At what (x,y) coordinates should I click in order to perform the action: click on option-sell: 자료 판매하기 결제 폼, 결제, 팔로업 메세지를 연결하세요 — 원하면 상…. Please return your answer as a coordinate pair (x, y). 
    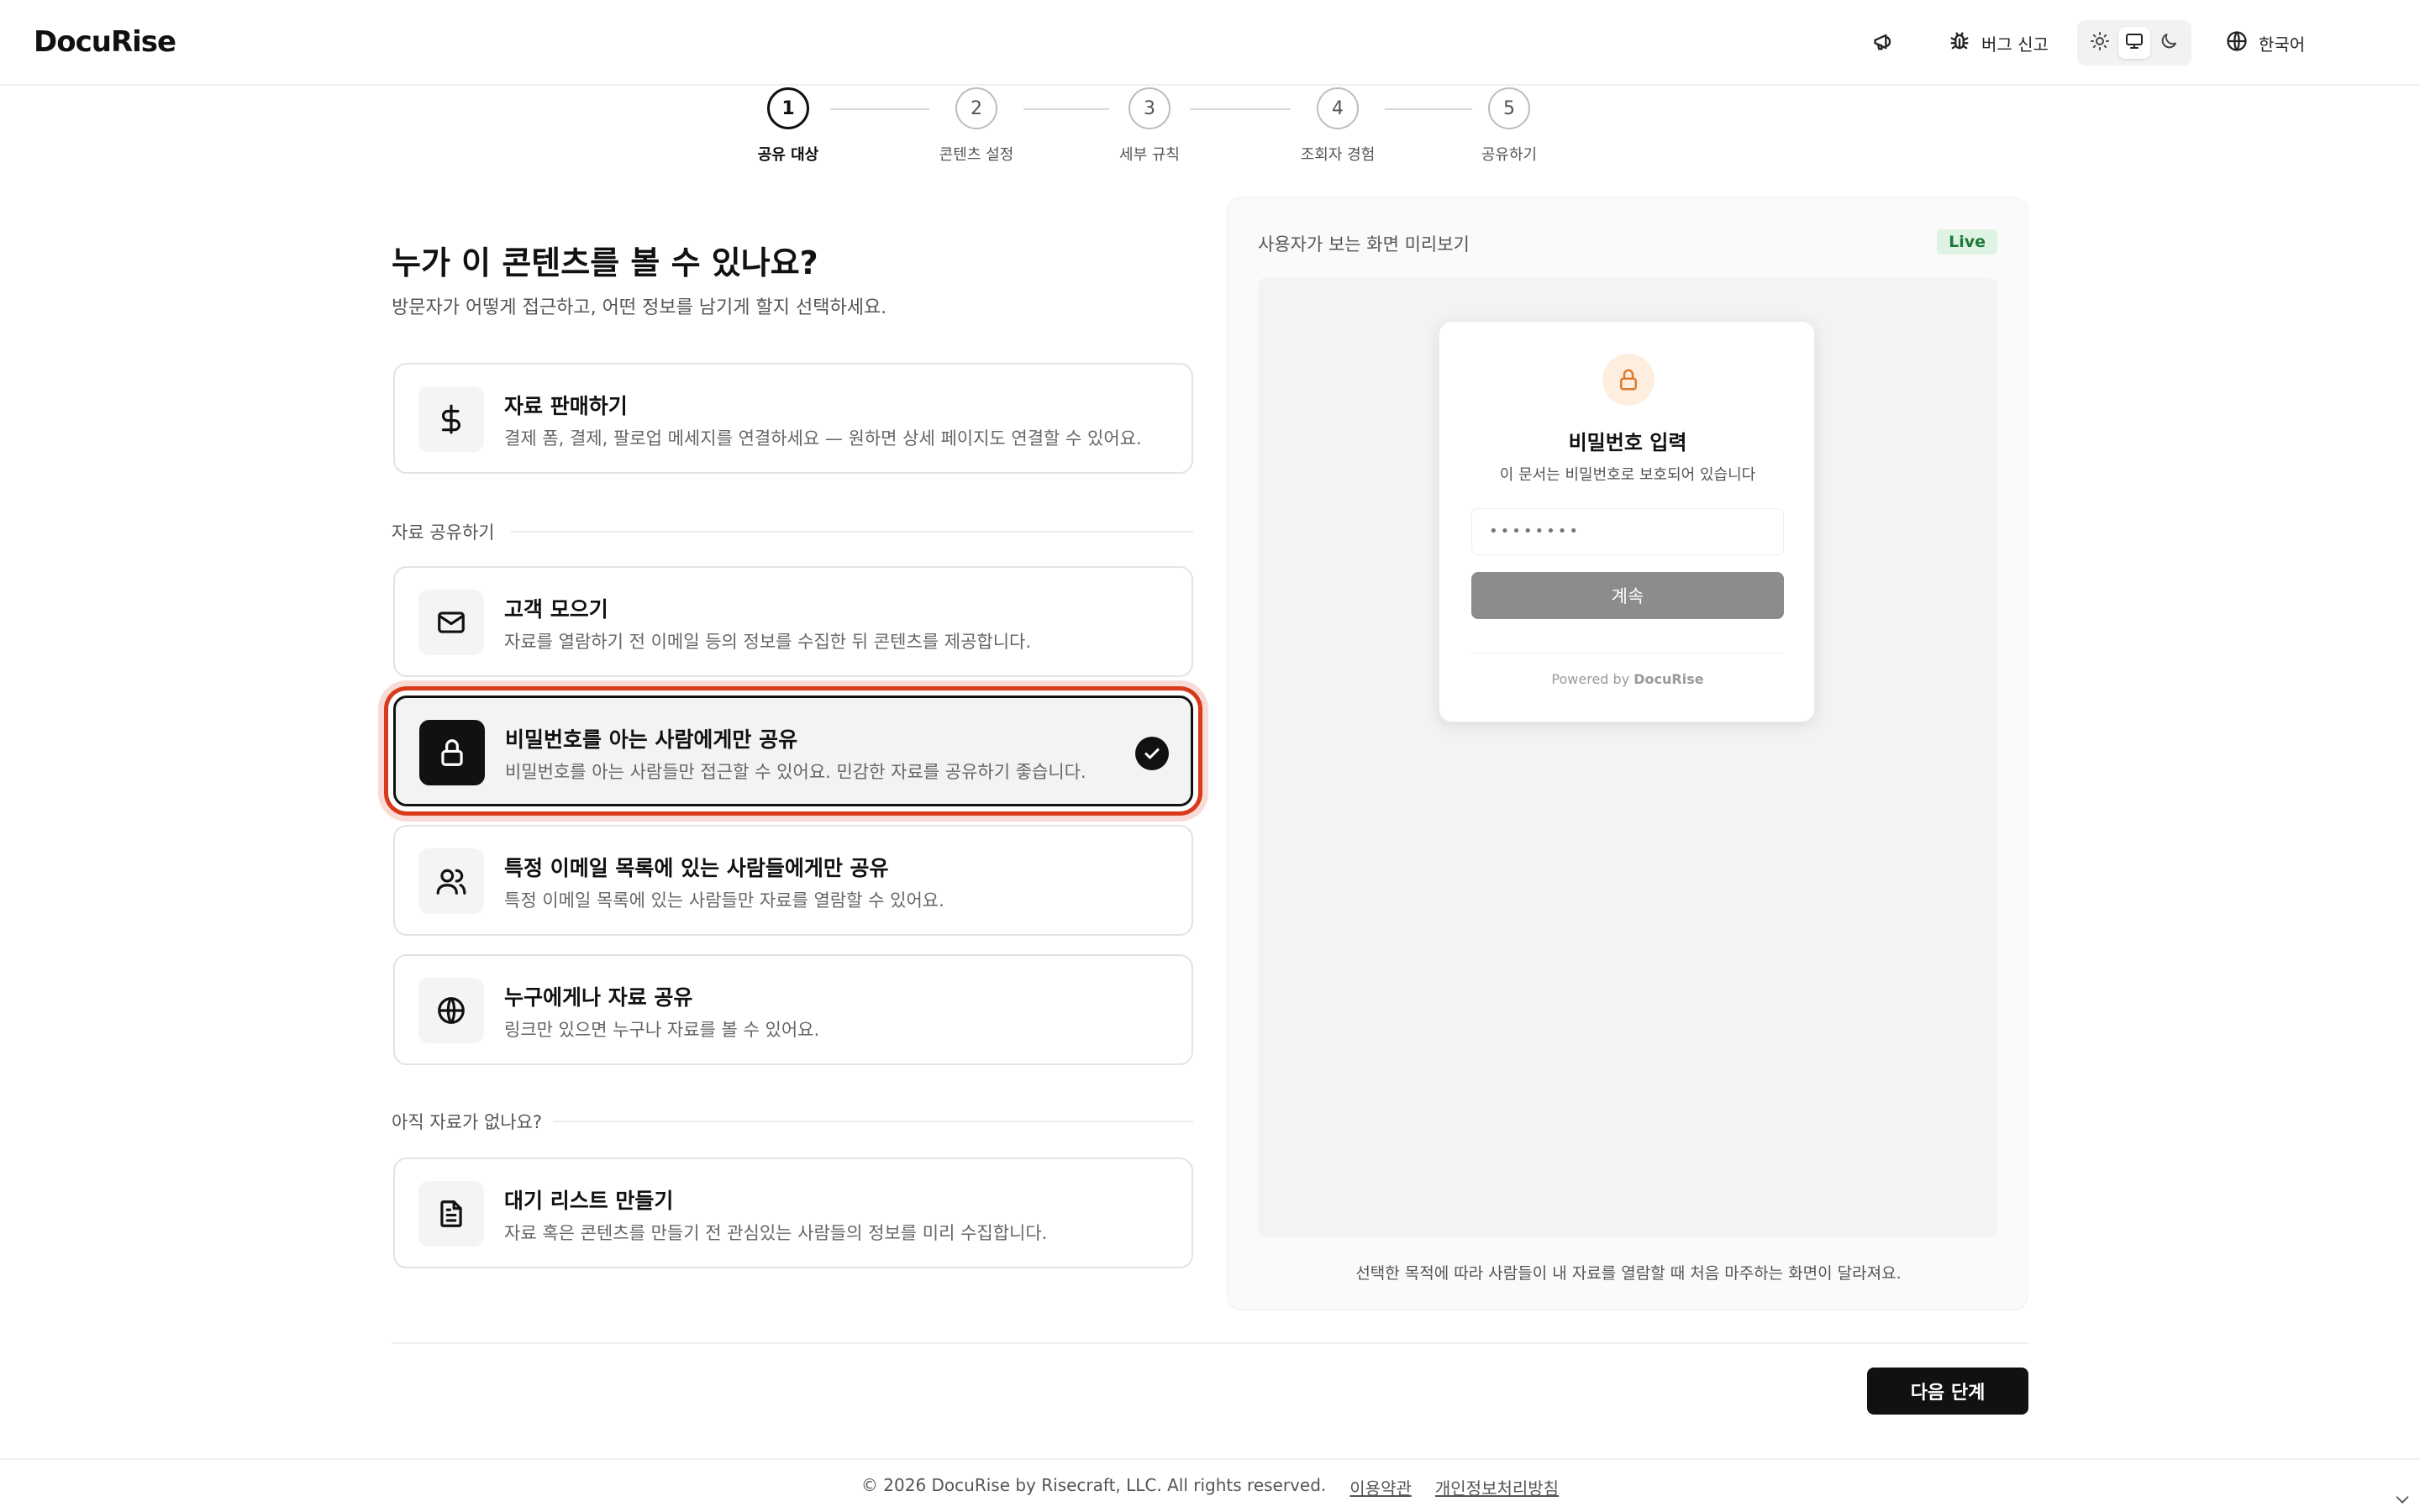
    Looking at the image, I should click on (793, 418).